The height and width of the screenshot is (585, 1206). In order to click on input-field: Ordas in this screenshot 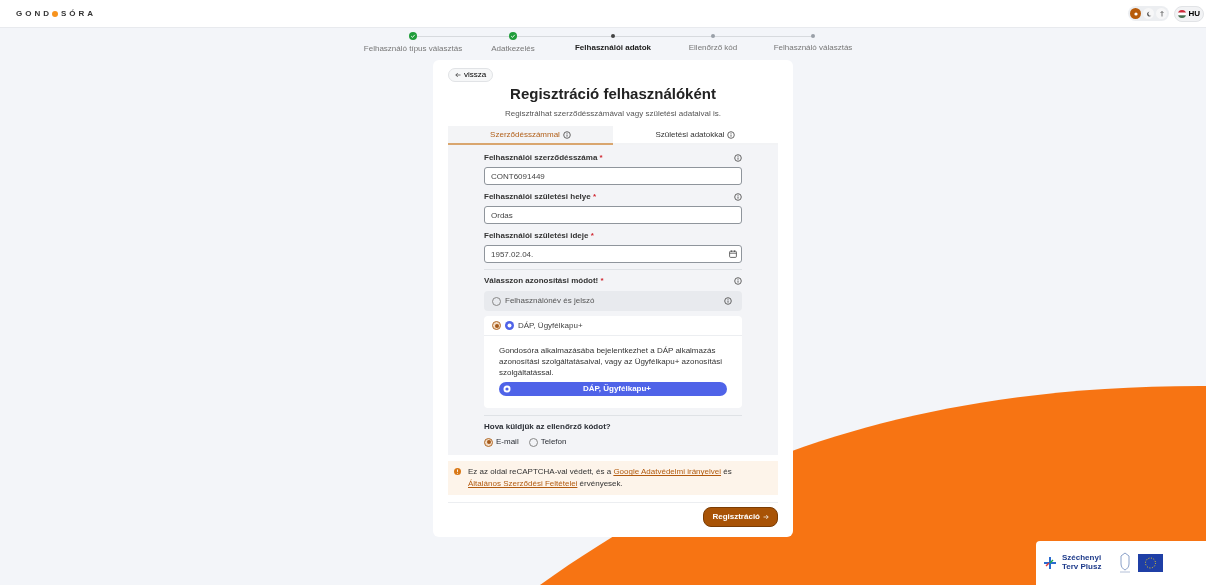, I will do `click(613, 215)`.